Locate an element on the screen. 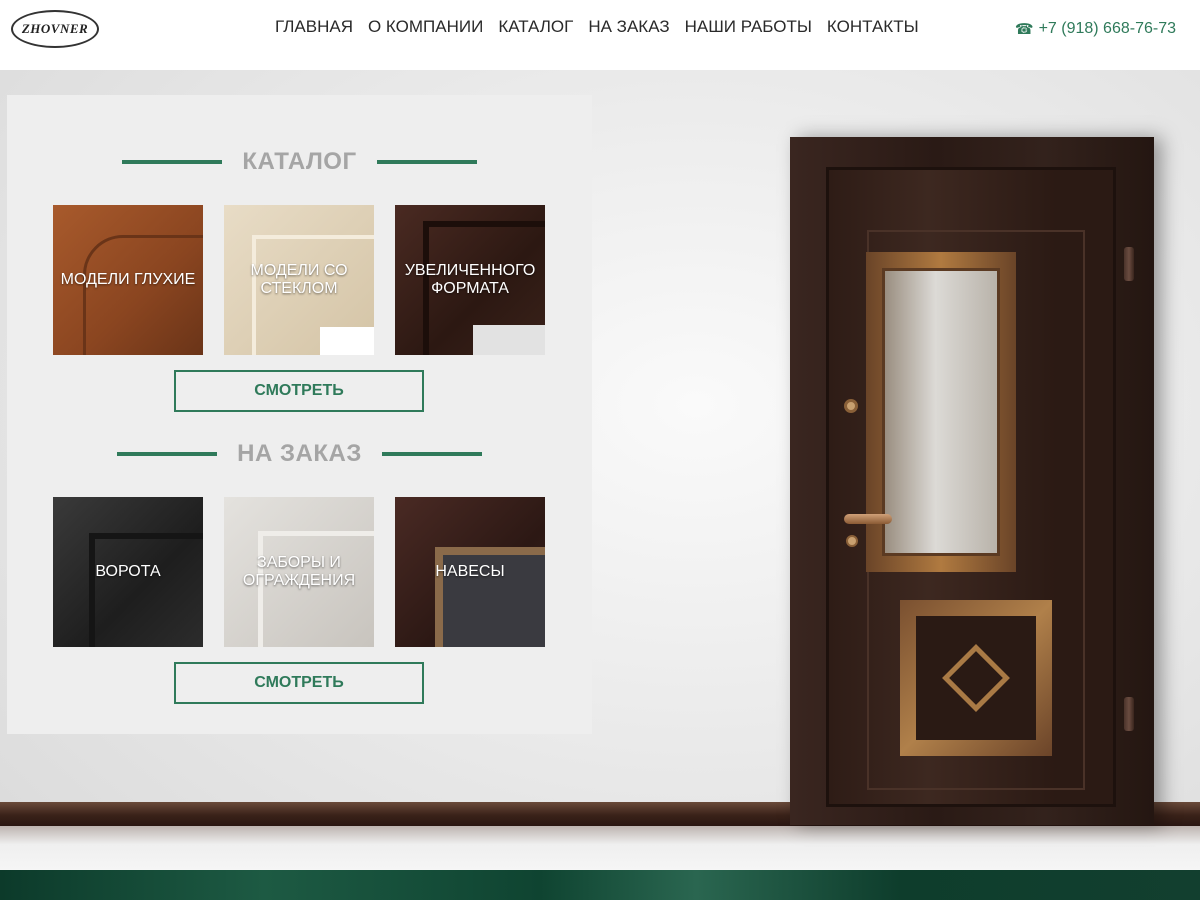 The height and width of the screenshot is (900, 1200). tile-large-format: УВЕЛИЧЕННОГО ФОРМАТА is located at coordinates (470, 280).